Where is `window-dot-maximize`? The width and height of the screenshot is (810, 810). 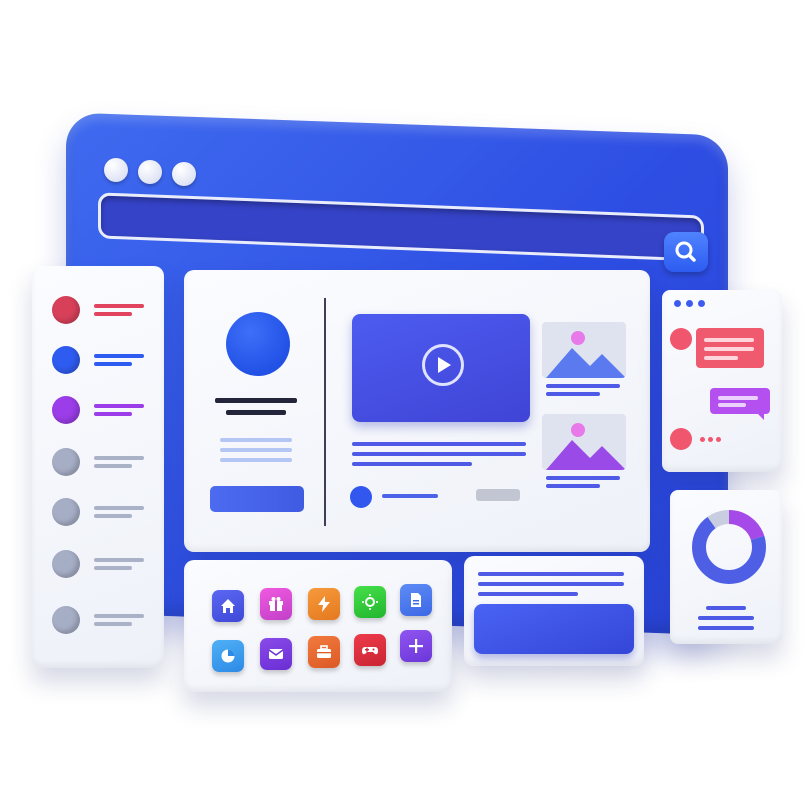
window-dot-maximize is located at coordinates (184, 174).